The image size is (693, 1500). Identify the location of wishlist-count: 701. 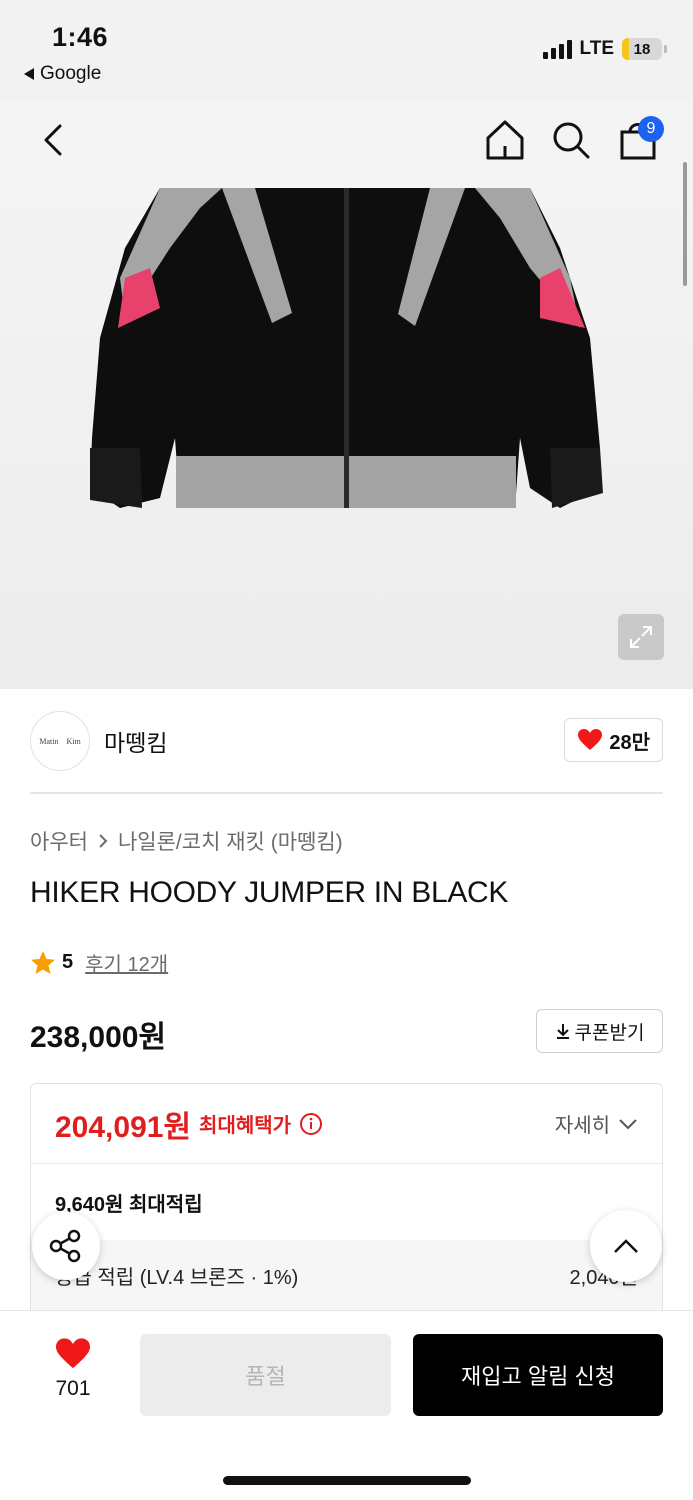
(73, 1388).